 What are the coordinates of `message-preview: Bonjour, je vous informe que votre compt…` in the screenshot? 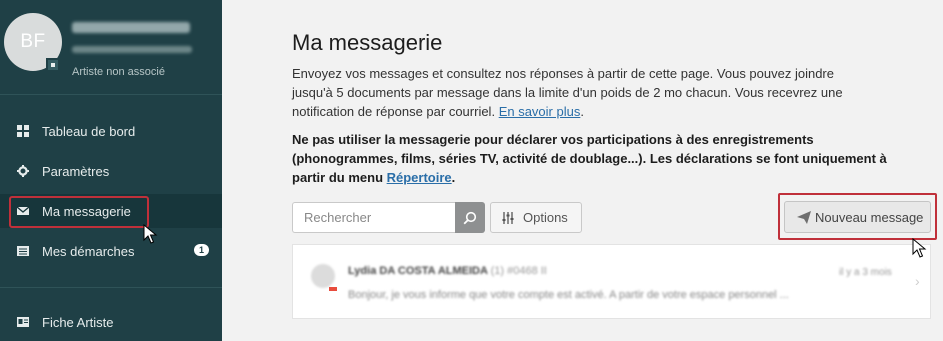 It's located at (568, 295).